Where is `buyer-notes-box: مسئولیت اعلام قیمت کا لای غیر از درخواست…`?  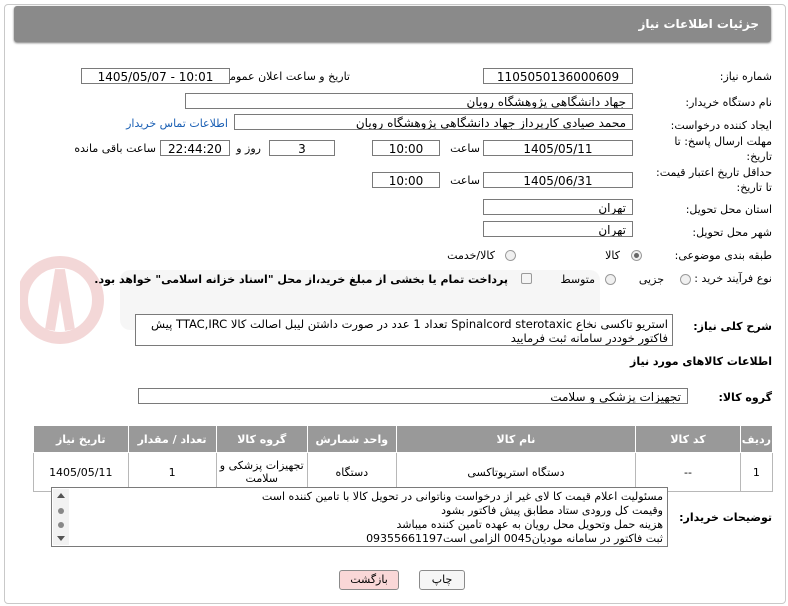
buyer-notes-box: مسئولیت اعلام قیمت کا لای غیر از درخواست… is located at coordinates (359, 517).